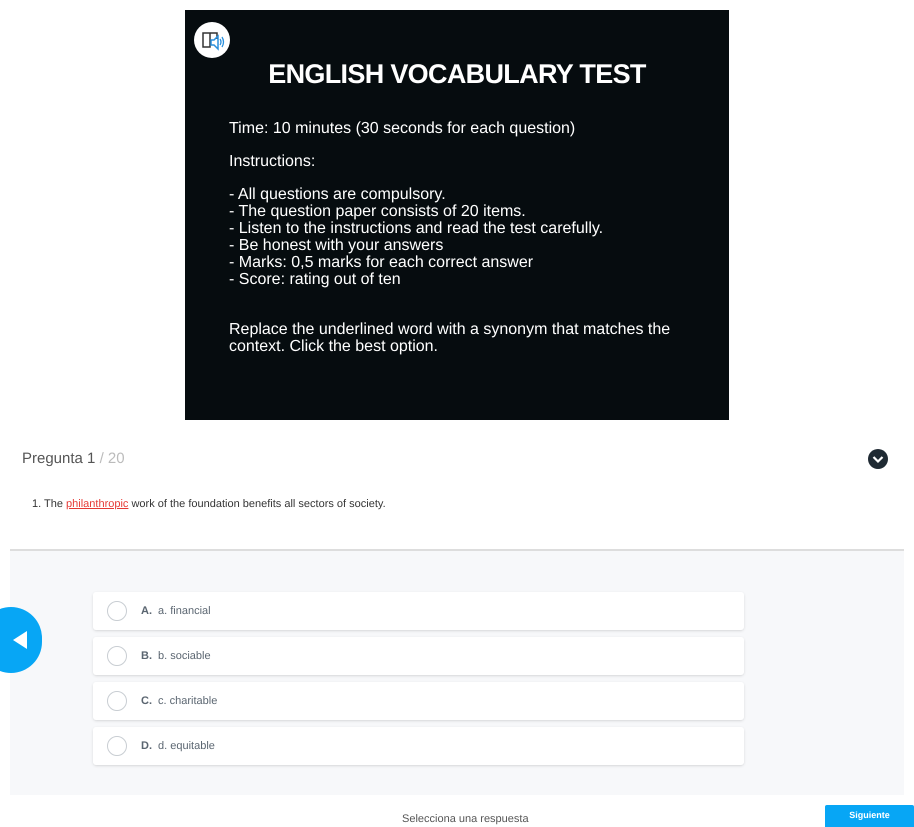 Image resolution: width=914 pixels, height=827 pixels. What do you see at coordinates (381, 262) in the screenshot?
I see `rule-line: - Marks: 0,5 marks for each correct answer` at bounding box center [381, 262].